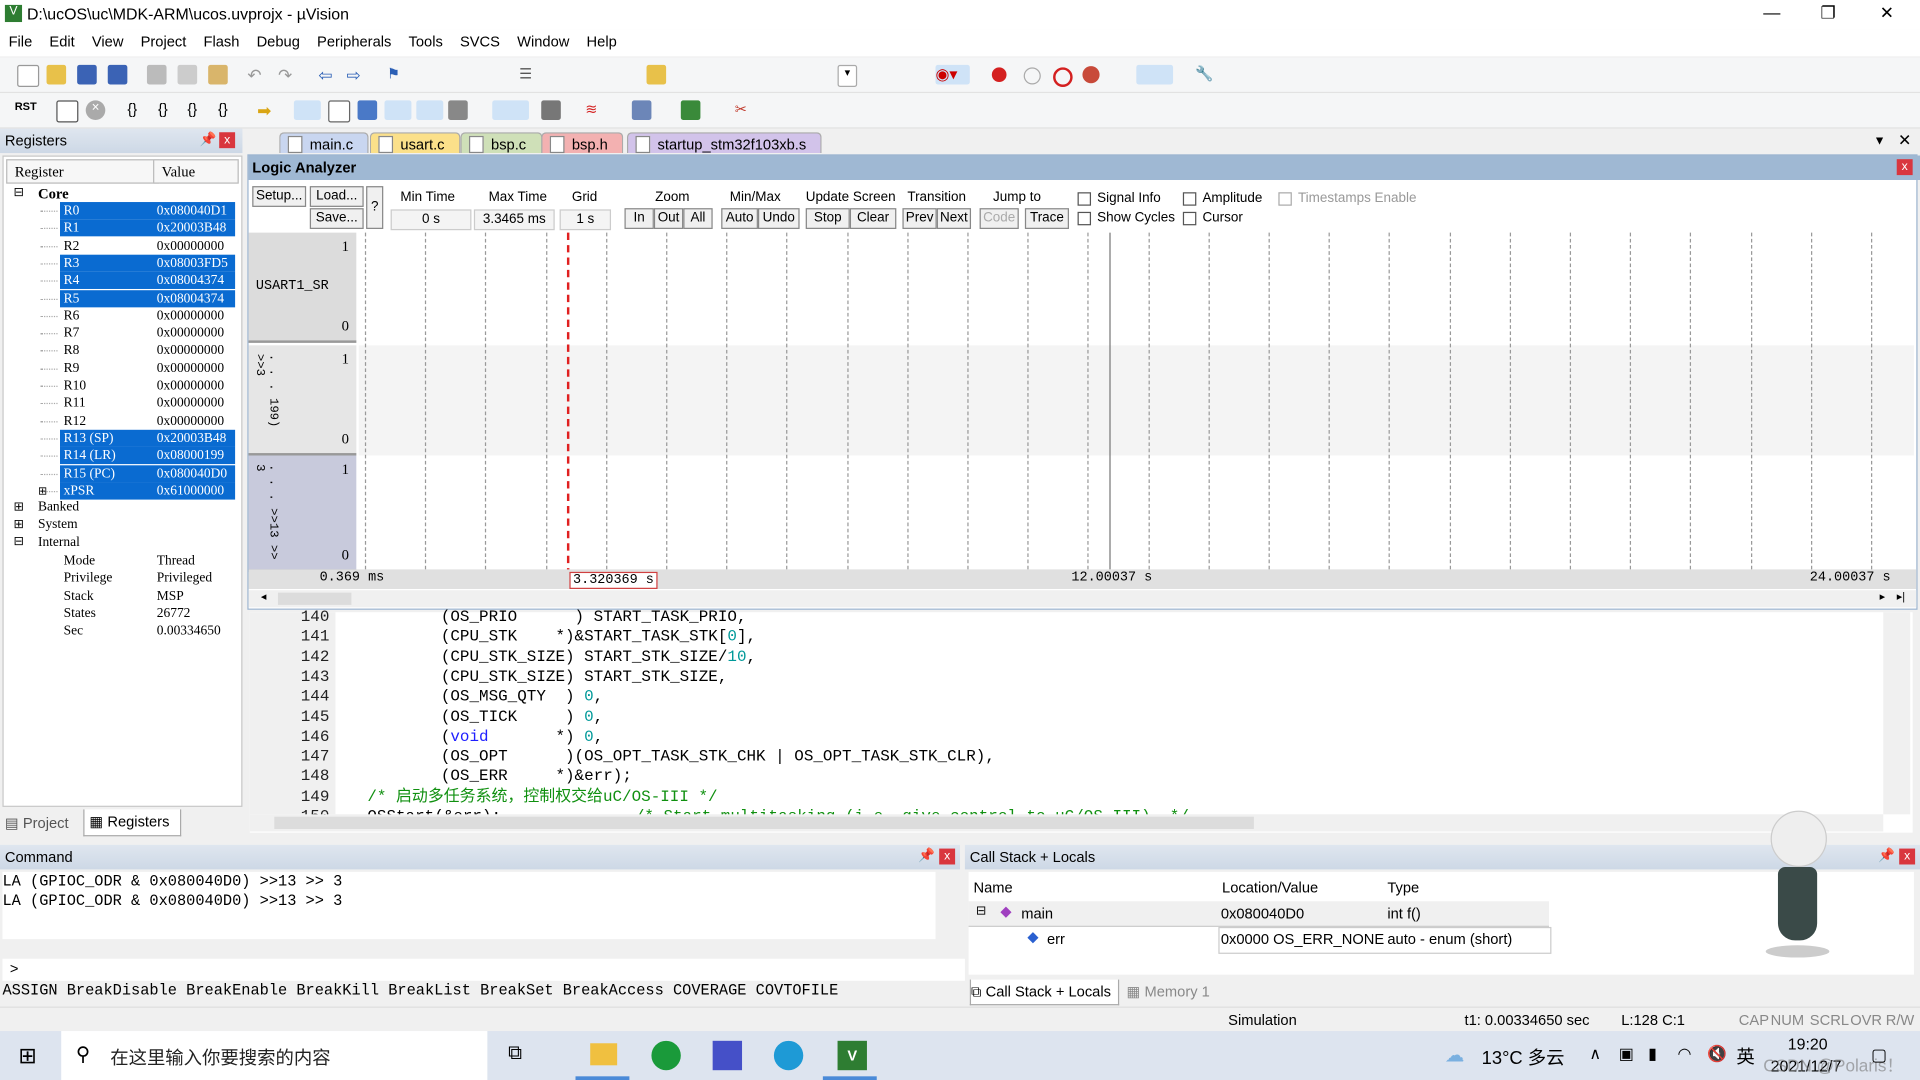  Describe the element at coordinates (595, 110) in the screenshot. I see `analysis-windows-icon: ≋` at that location.